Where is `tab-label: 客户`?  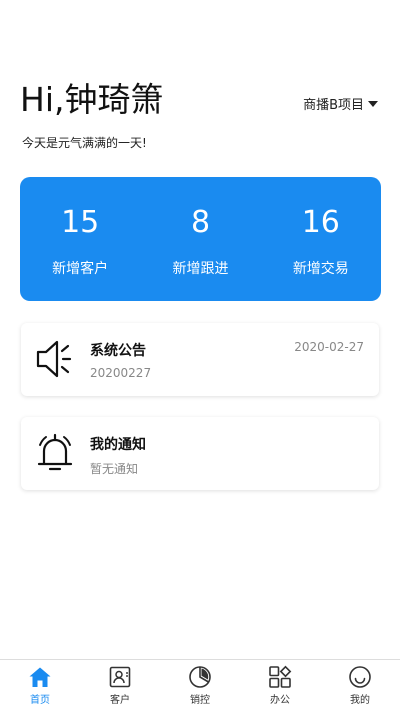 tab-label: 客户 is located at coordinates (120, 700).